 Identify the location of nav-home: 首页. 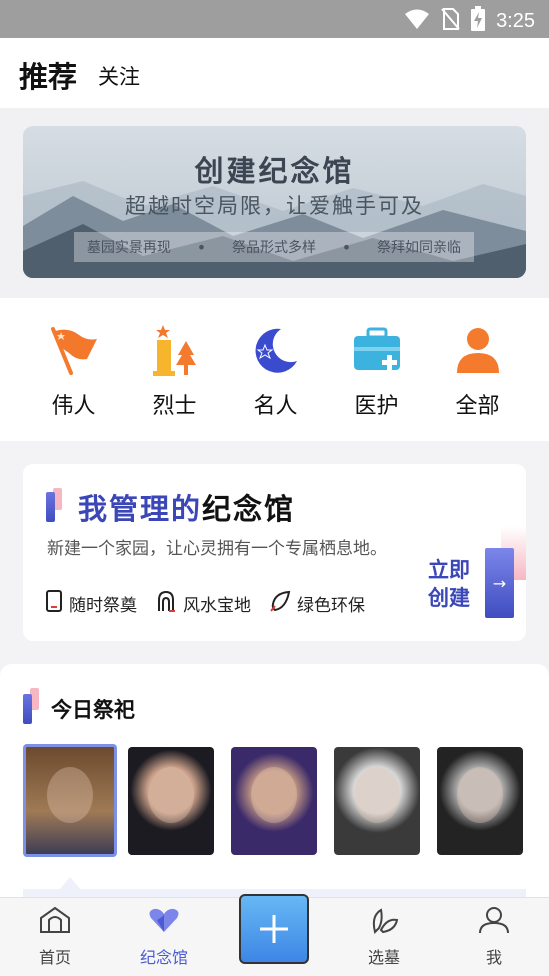
(55, 937).